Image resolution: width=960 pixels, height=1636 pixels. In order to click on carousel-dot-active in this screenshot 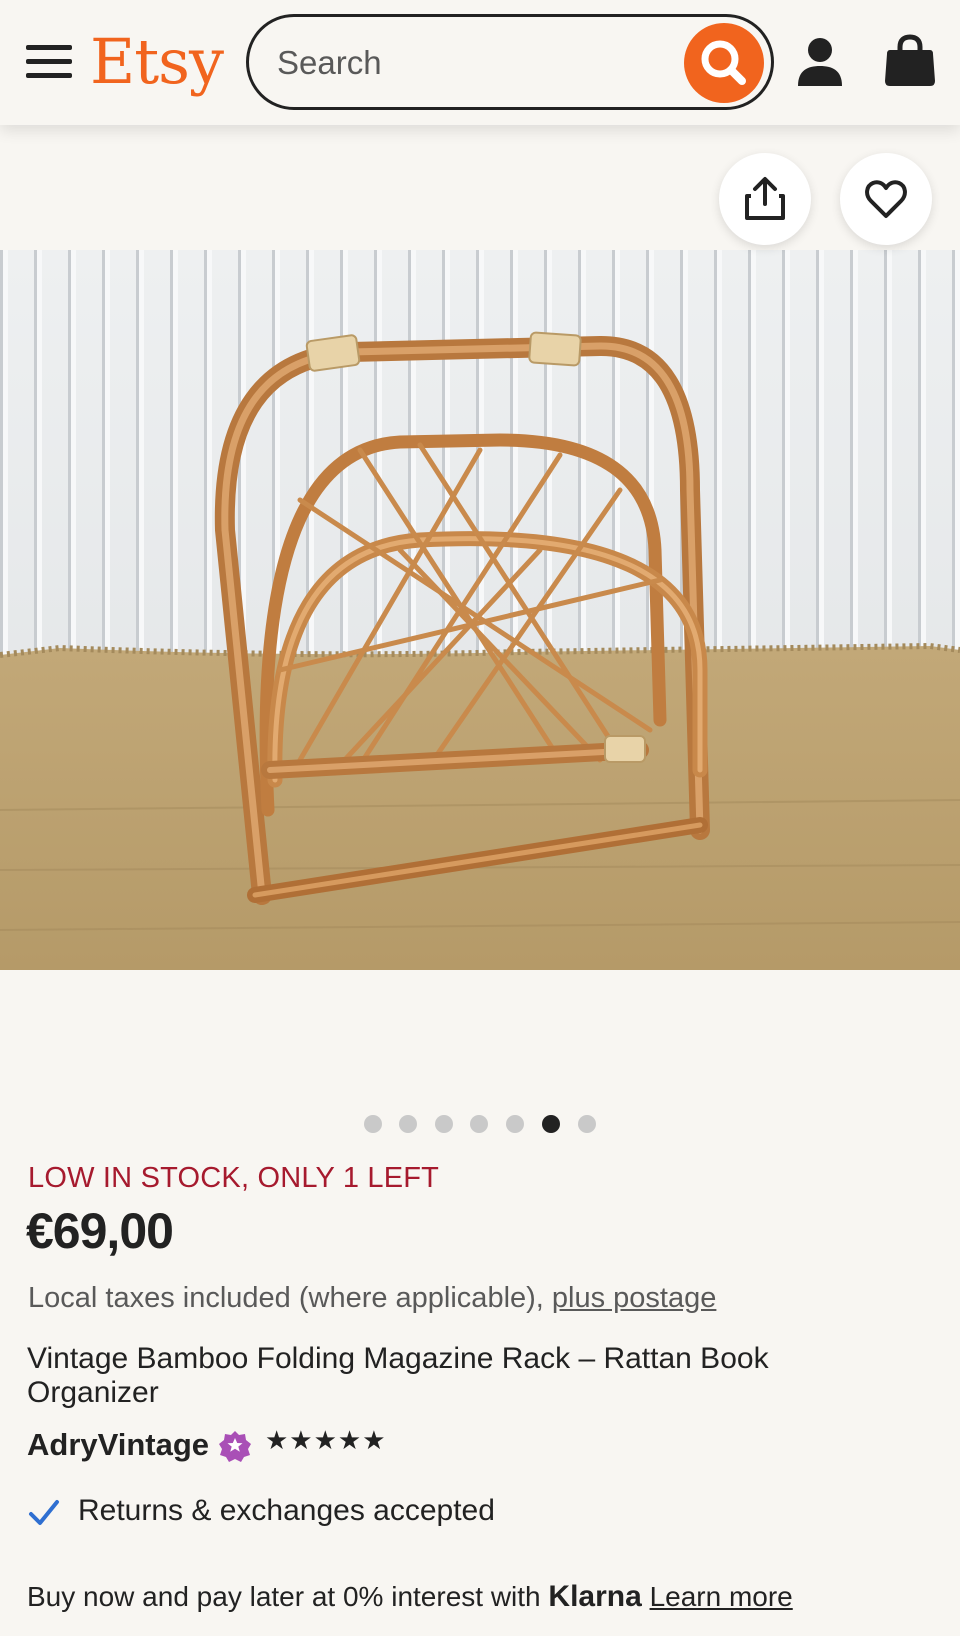, I will do `click(551, 1124)`.